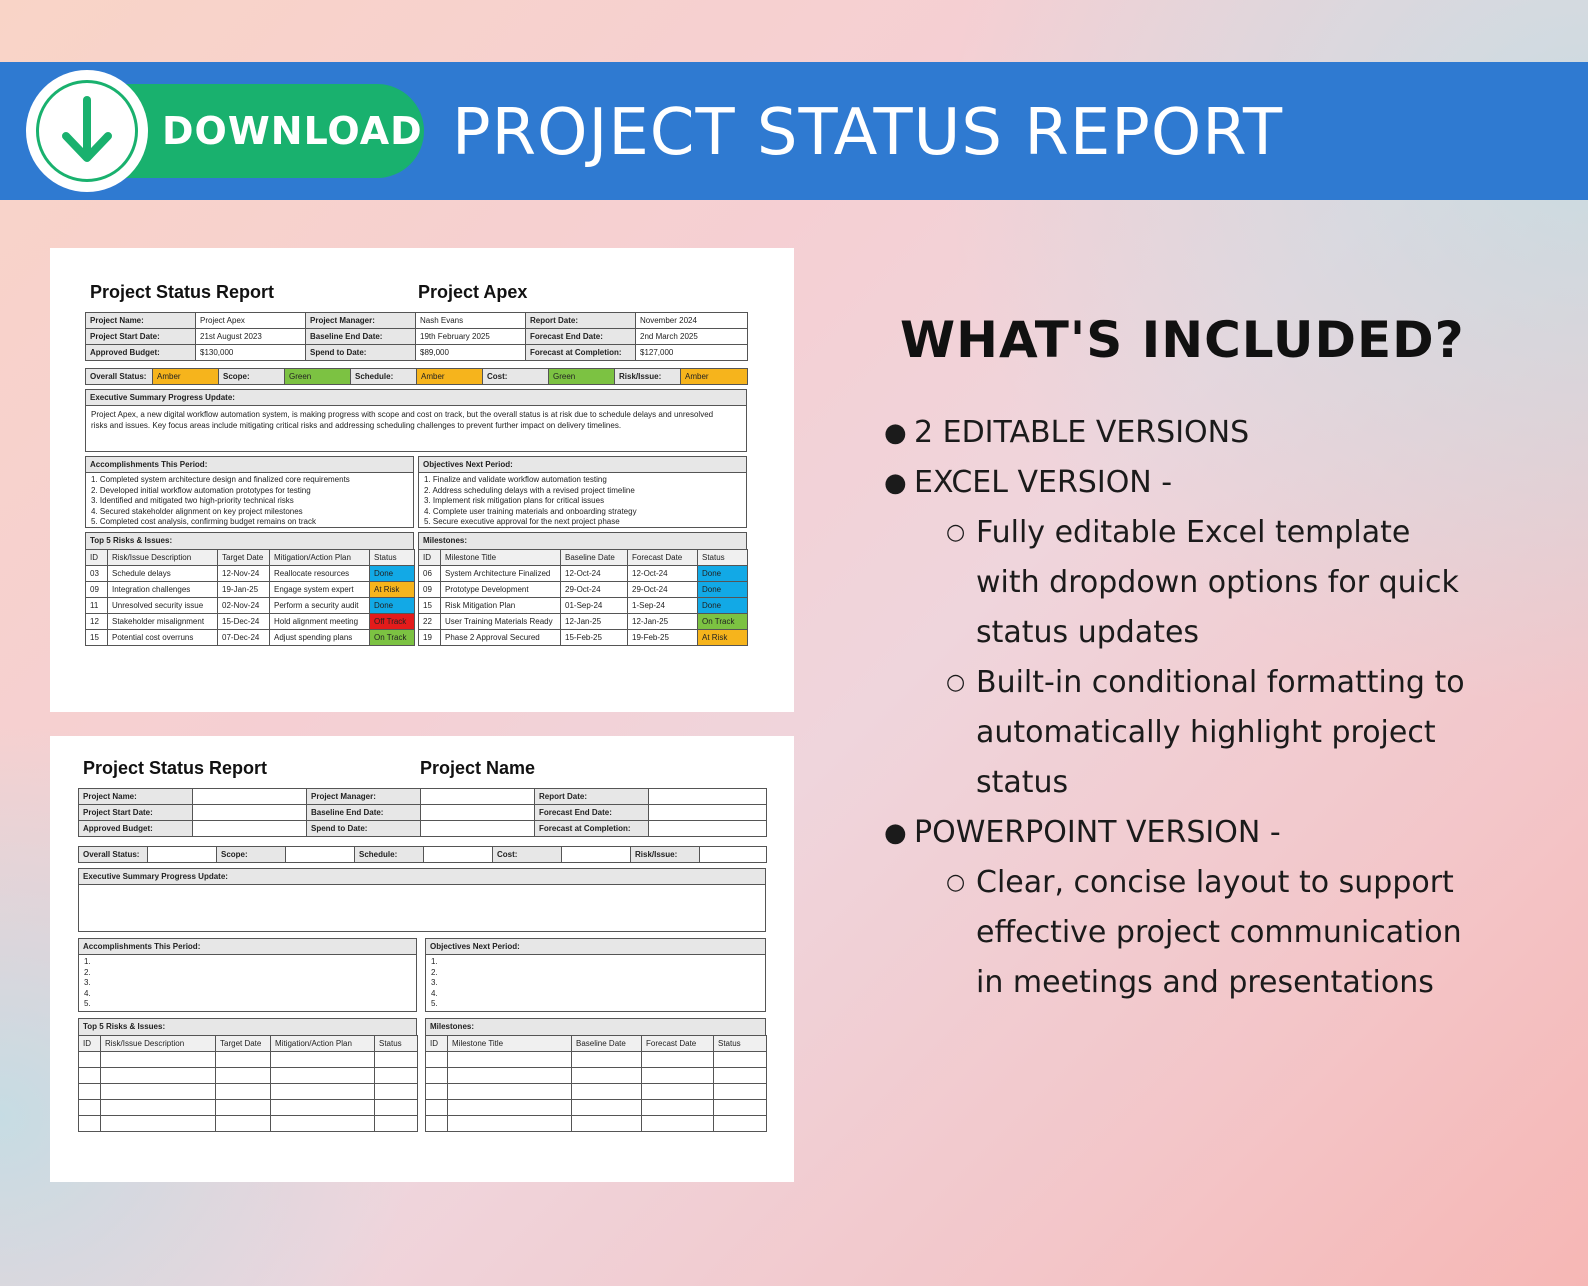 The image size is (1588, 1286). Describe the element at coordinates (247, 1027) in the screenshot. I see `risks-label: Top 5 Risks & Issues:` at that location.